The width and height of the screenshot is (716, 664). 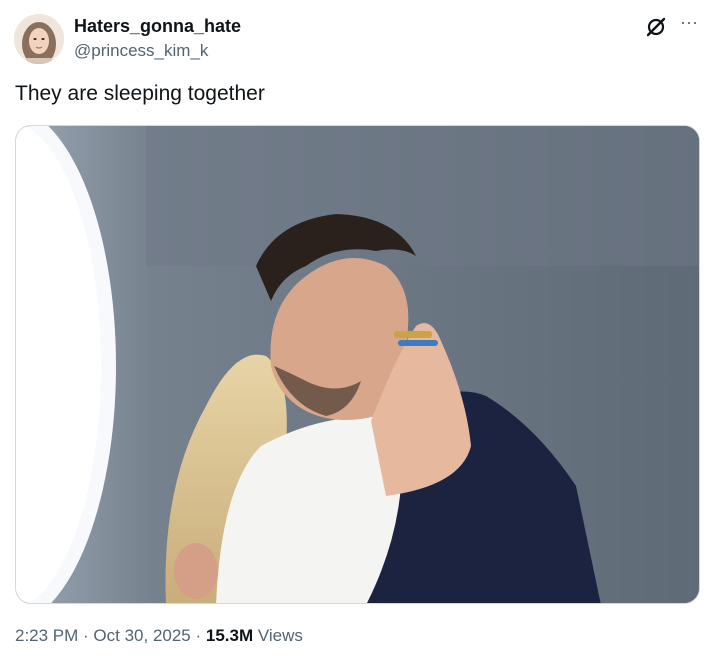 I want to click on more-options-icon: ···, so click(x=689, y=24).